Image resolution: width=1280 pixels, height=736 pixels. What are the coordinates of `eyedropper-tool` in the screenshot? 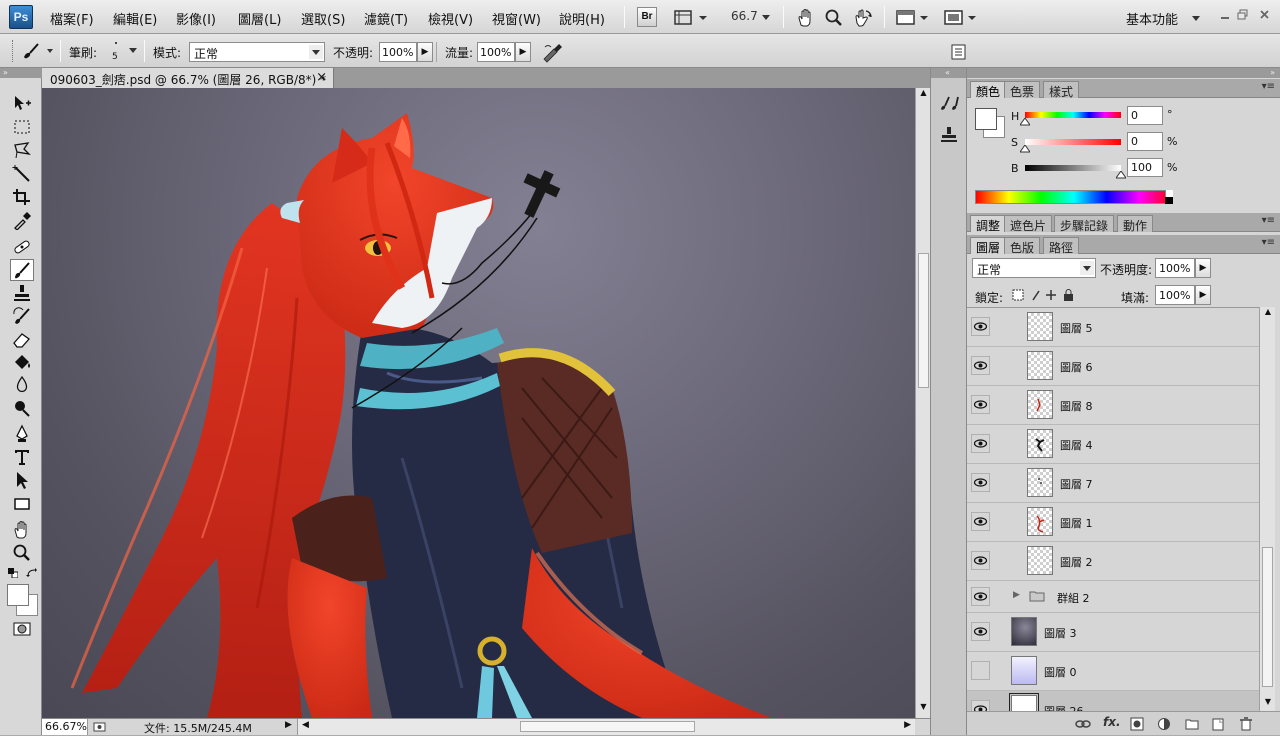 It's located at (22, 220).